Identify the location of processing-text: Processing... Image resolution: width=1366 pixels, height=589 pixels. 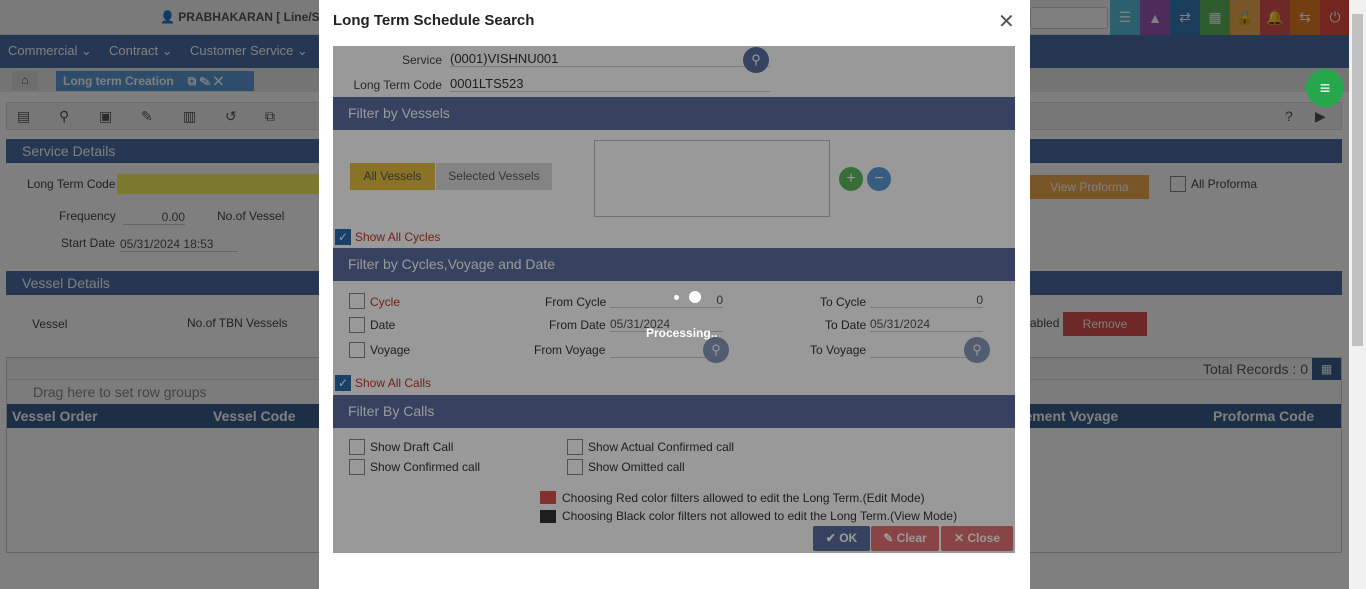
(682, 333).